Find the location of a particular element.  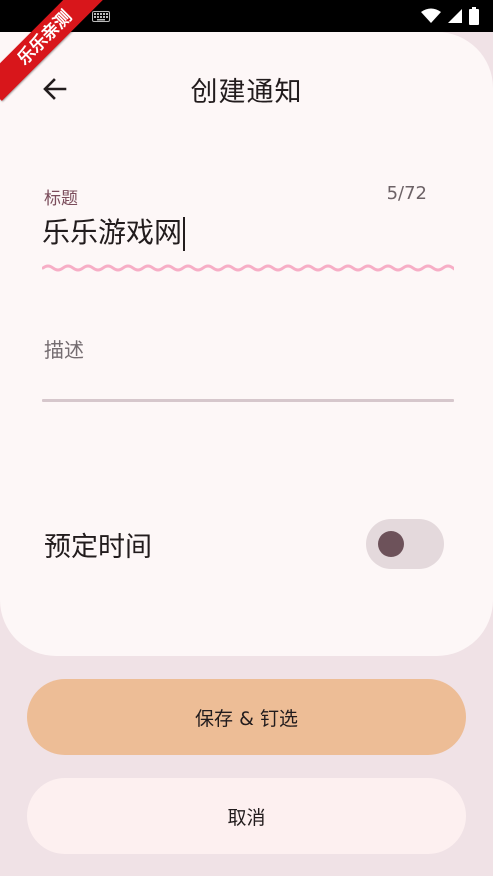

battery-icon is located at coordinates (474, 16).